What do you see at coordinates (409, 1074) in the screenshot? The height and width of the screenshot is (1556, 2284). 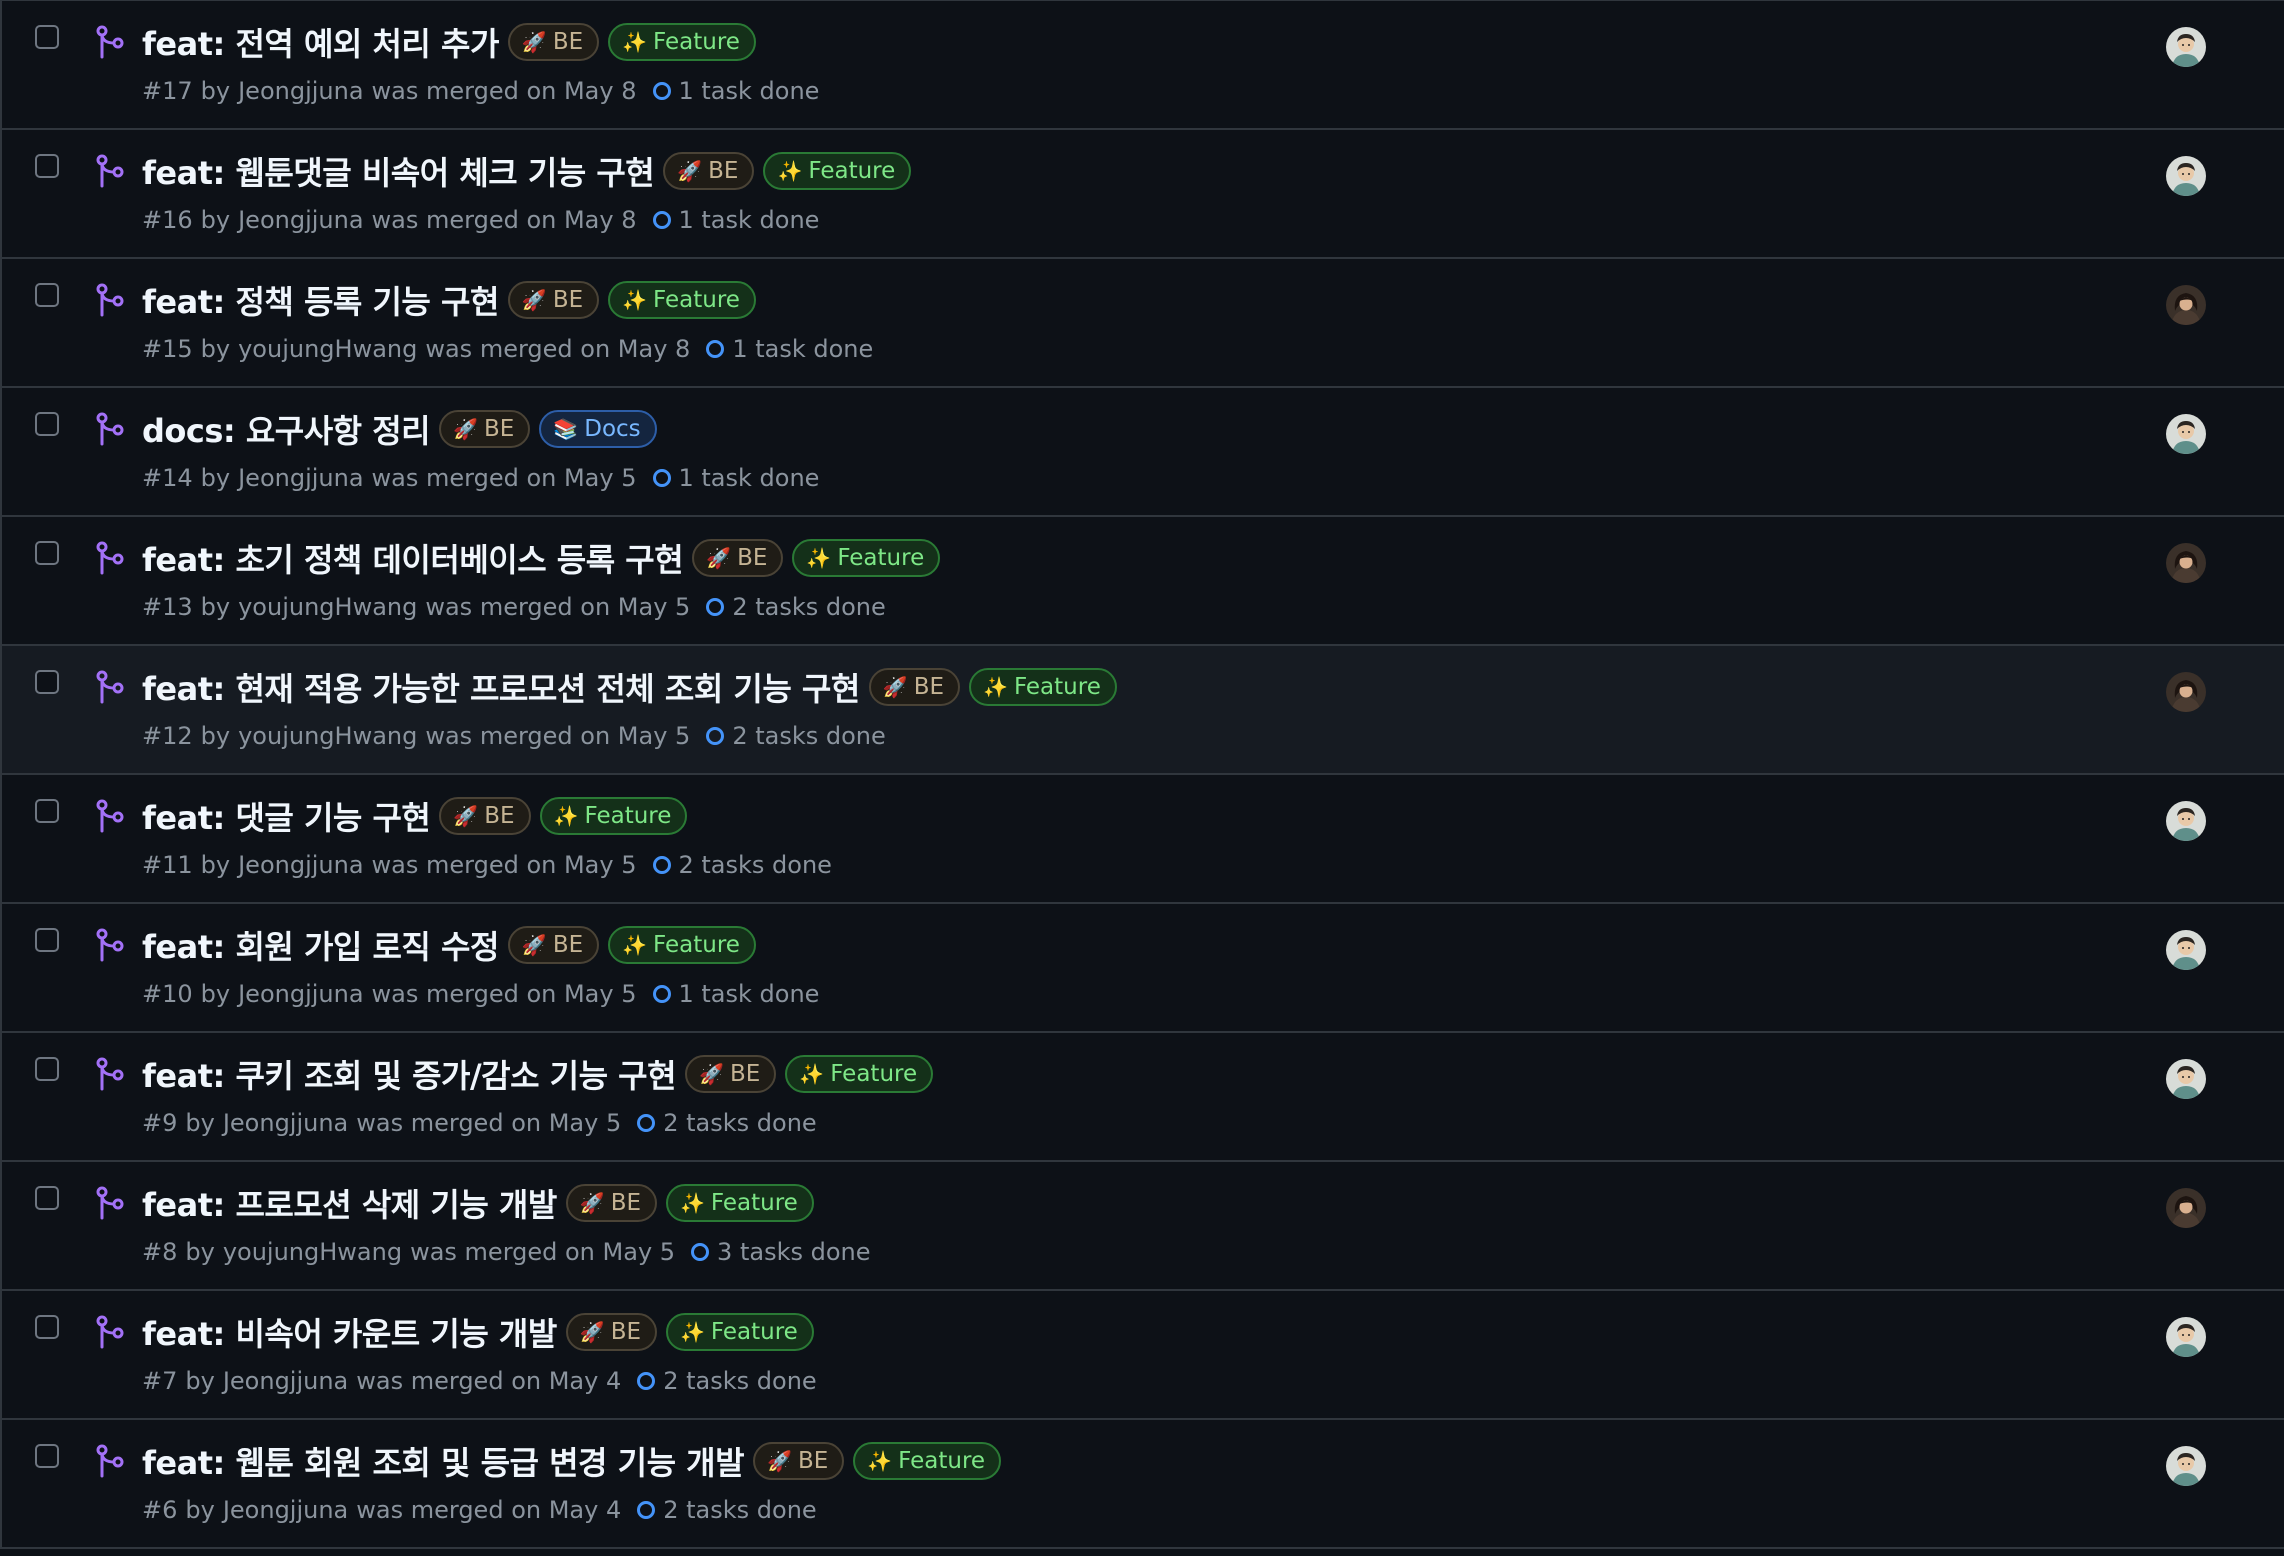 I see `pull-request-title: feat: 쿠키 조회 및 증가/감소 기능 구현` at bounding box center [409, 1074].